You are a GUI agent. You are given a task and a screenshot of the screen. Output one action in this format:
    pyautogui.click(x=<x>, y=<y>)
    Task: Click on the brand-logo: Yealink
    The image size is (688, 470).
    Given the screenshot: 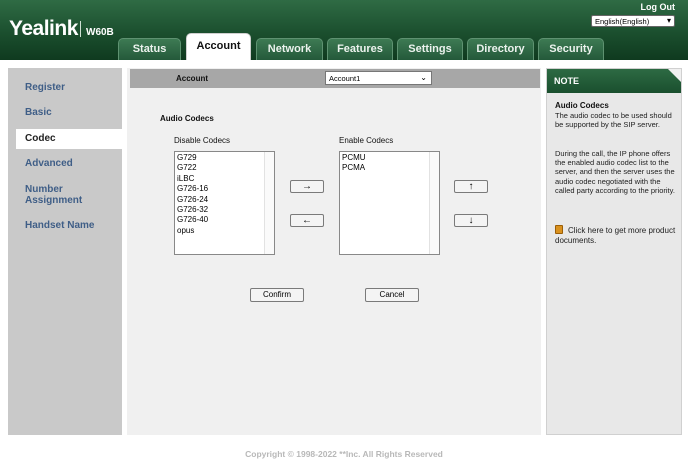 What is the action you would take?
    pyautogui.click(x=43, y=28)
    